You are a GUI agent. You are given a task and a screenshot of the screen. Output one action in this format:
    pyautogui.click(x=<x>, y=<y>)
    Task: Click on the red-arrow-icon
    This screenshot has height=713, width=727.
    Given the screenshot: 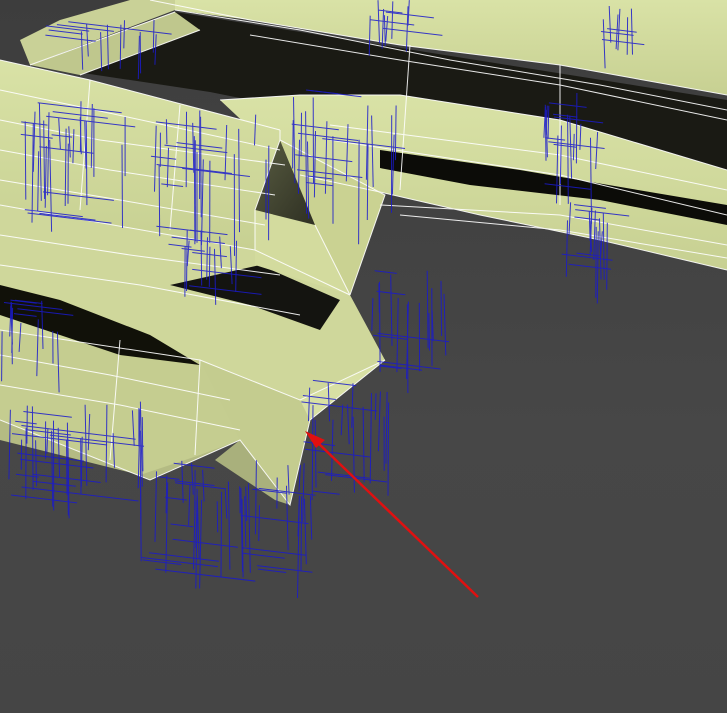 What is the action you would take?
    pyautogui.click(x=392, y=514)
    